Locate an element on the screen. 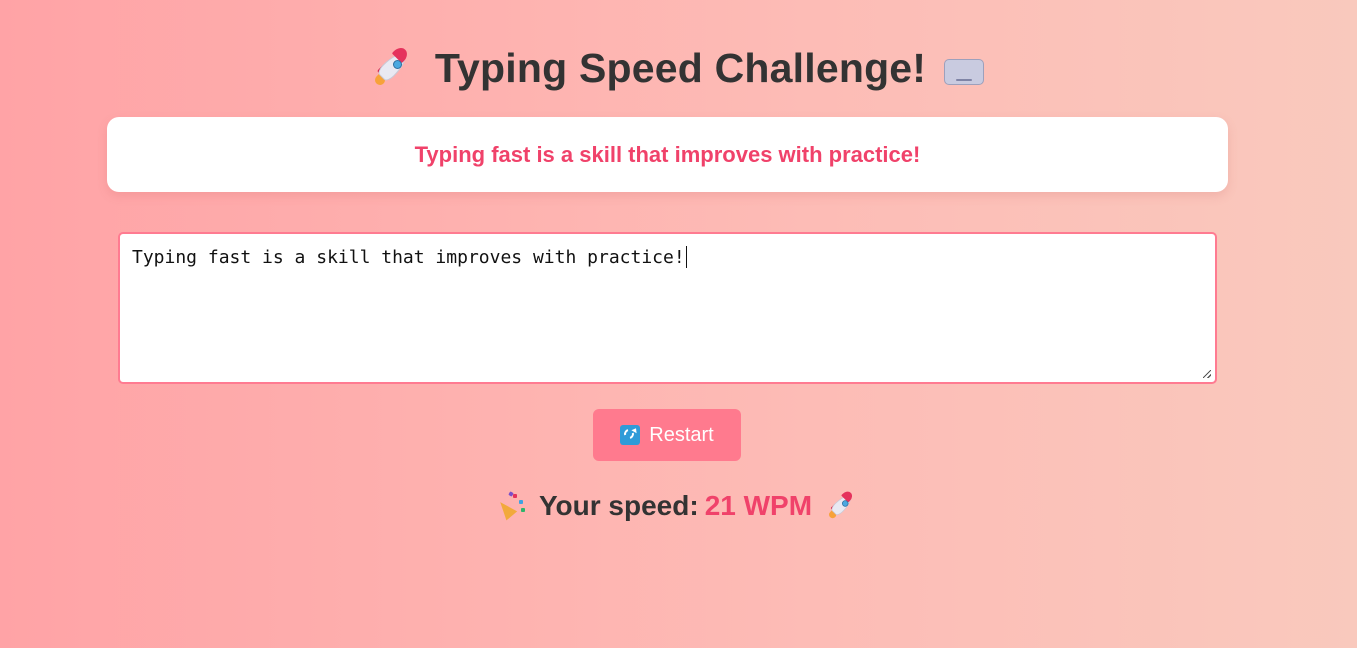  restart-button: Restart is located at coordinates (667, 435).